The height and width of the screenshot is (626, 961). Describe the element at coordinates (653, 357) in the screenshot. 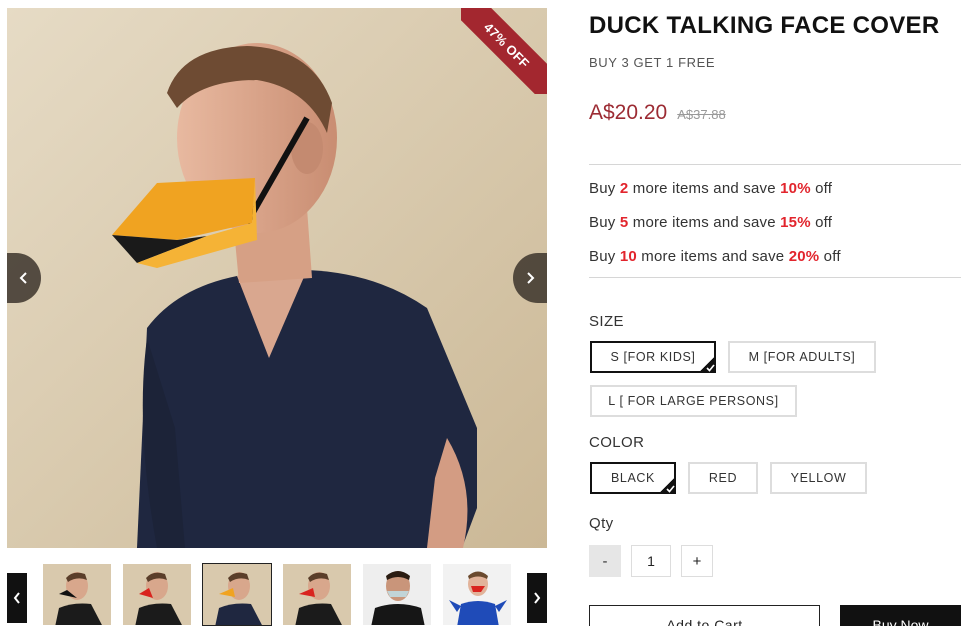

I see `size-option-s: S [FOR KIDS]` at that location.